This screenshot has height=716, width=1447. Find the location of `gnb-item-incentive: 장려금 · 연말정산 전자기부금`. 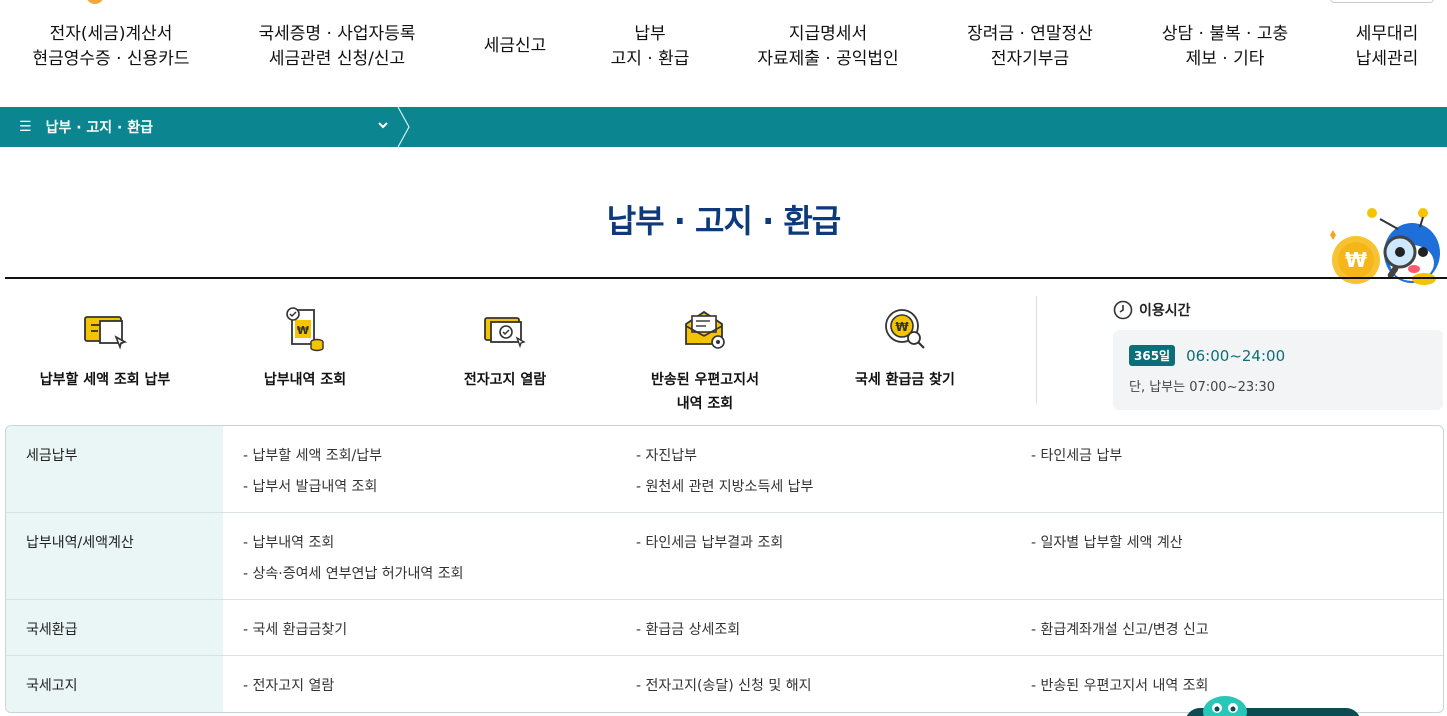

gnb-item-incentive: 장려금 · 연말정산 전자기부금 is located at coordinates (1030, 47).